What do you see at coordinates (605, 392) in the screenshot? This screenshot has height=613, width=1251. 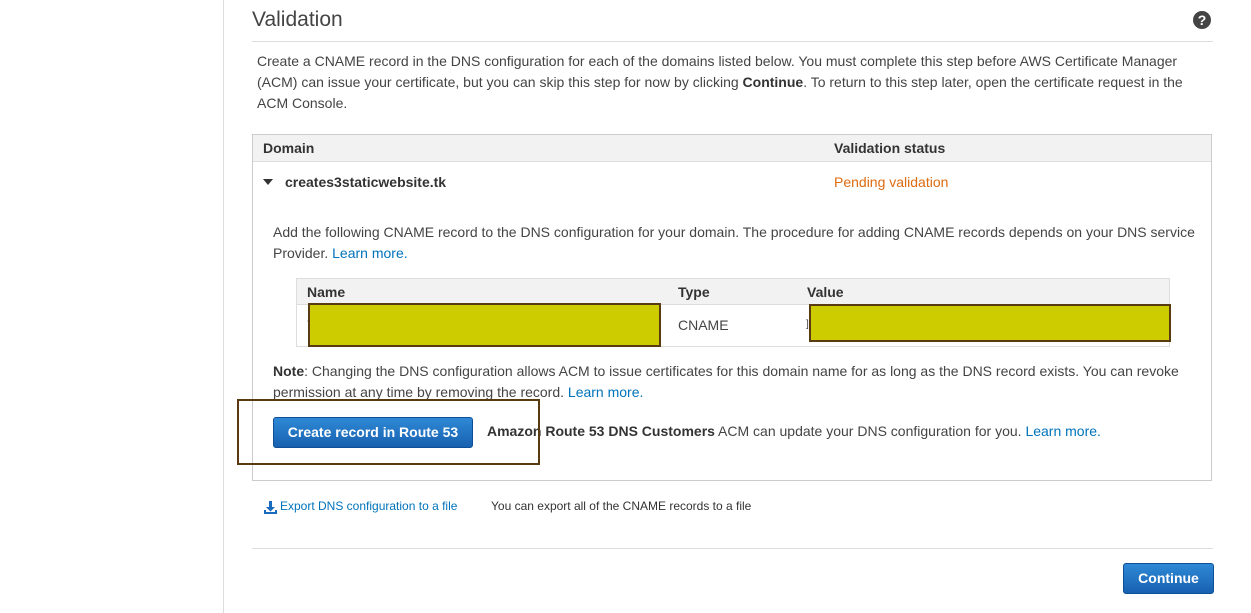 I see `learn-more-link-revoke: Learn more.` at bounding box center [605, 392].